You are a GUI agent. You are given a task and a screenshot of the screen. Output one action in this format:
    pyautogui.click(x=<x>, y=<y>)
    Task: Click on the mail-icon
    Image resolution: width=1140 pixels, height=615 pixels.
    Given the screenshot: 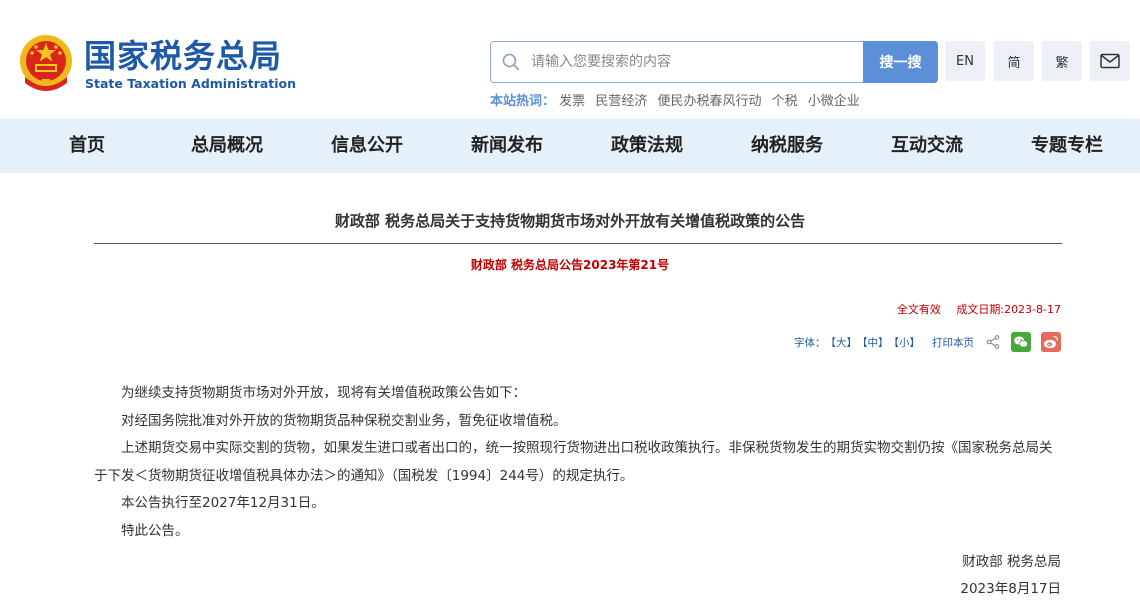 What is the action you would take?
    pyautogui.click(x=1110, y=61)
    